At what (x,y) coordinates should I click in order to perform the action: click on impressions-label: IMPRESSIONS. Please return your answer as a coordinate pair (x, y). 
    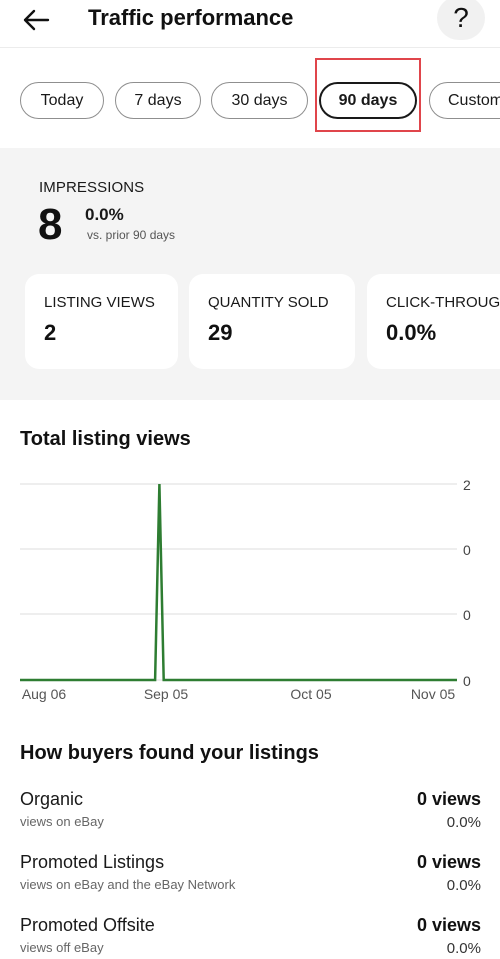
    Looking at the image, I should click on (92, 187).